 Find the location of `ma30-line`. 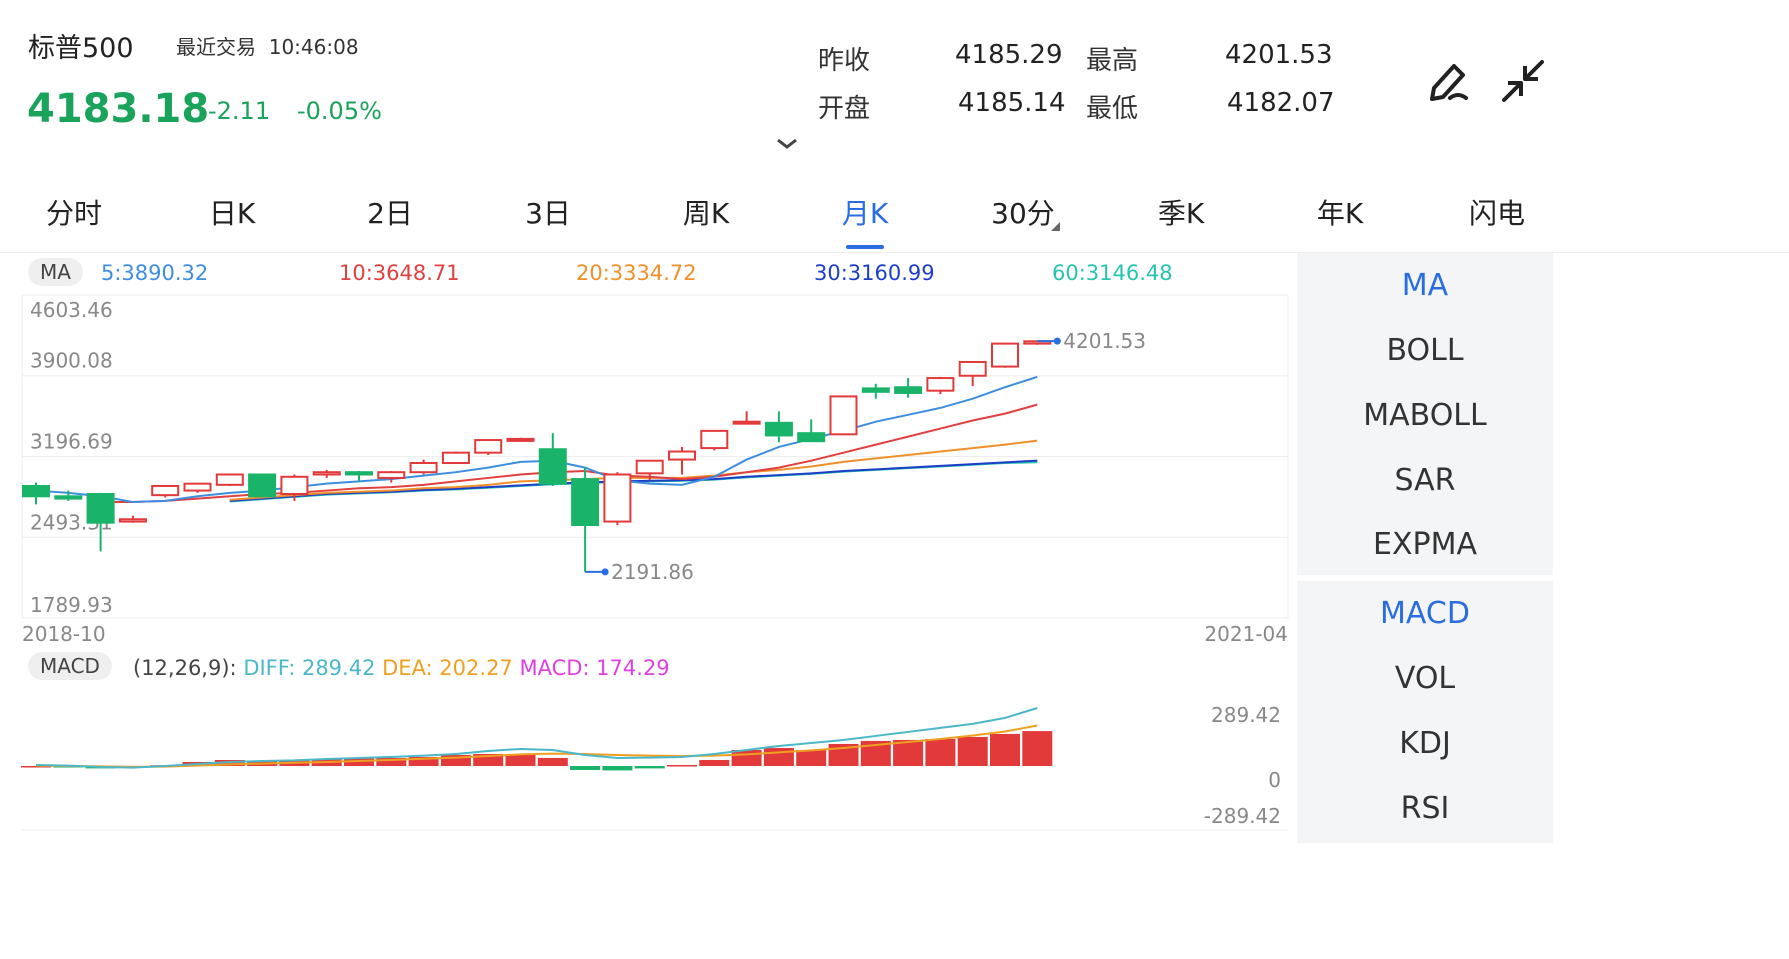

ma30-line is located at coordinates (633, 480).